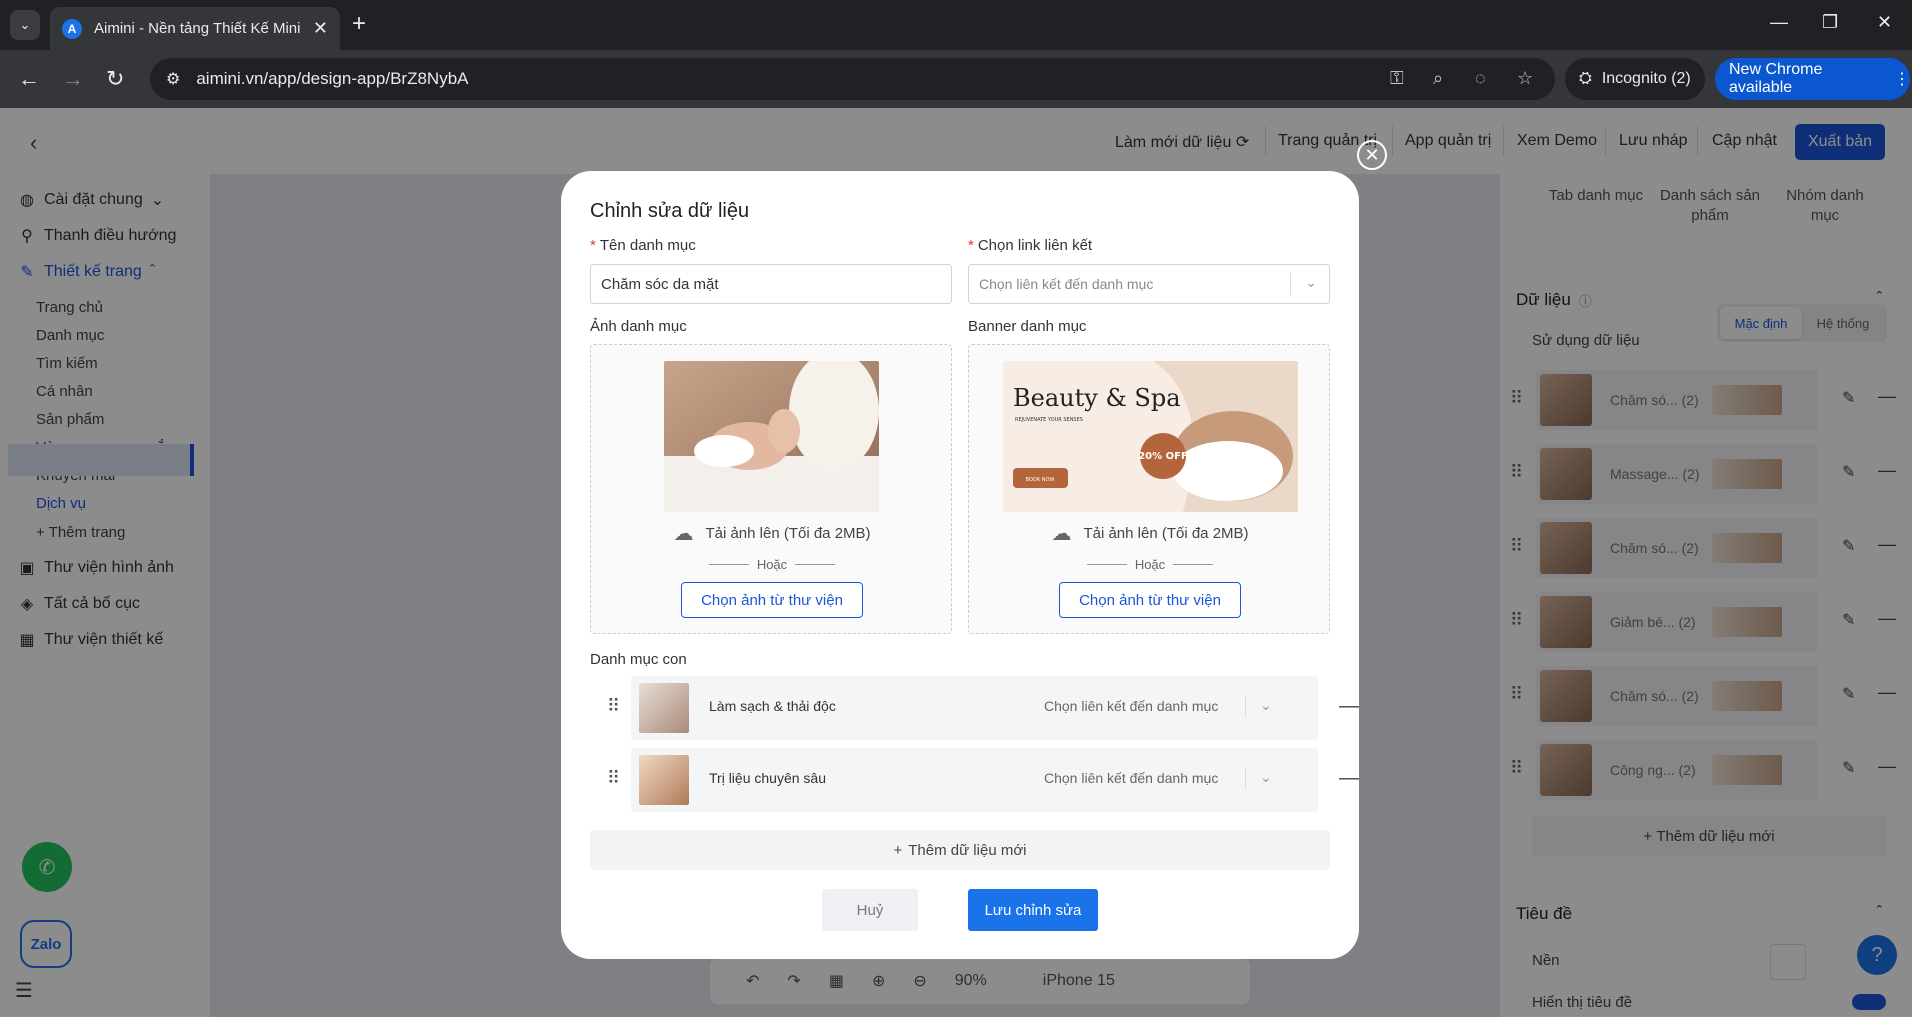  I want to click on incognito-indicator: ⛭ Incognito (2), so click(1635, 79).